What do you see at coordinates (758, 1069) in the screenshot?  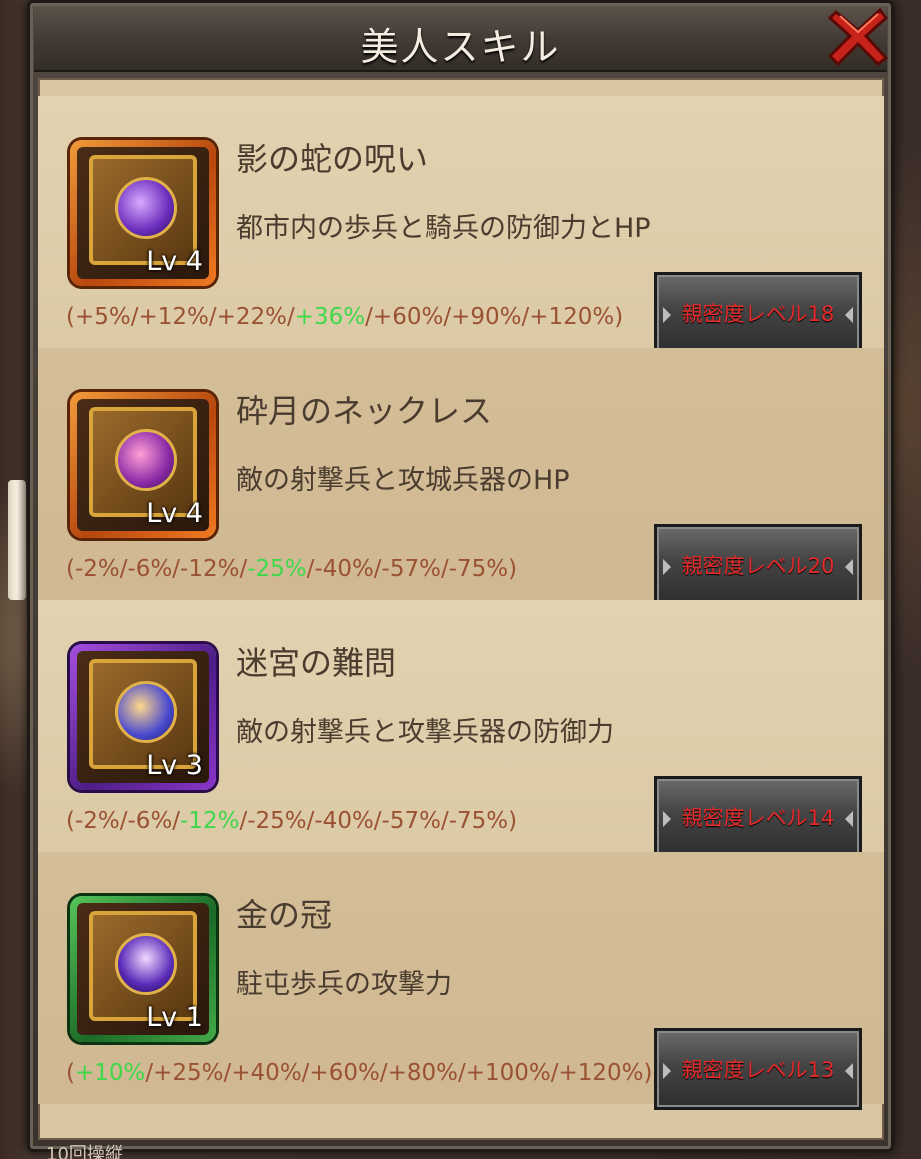 I see `intimacy-requirement-button: 親密度レベル13` at bounding box center [758, 1069].